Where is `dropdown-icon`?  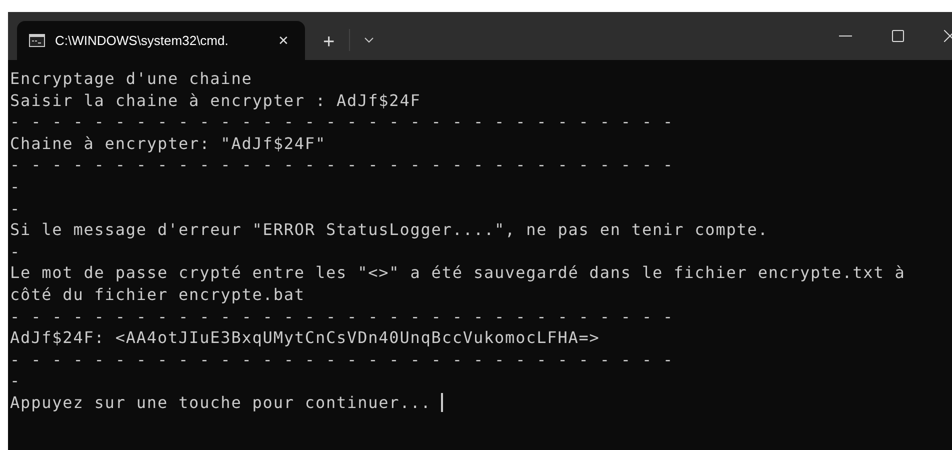
dropdown-icon is located at coordinates (369, 40).